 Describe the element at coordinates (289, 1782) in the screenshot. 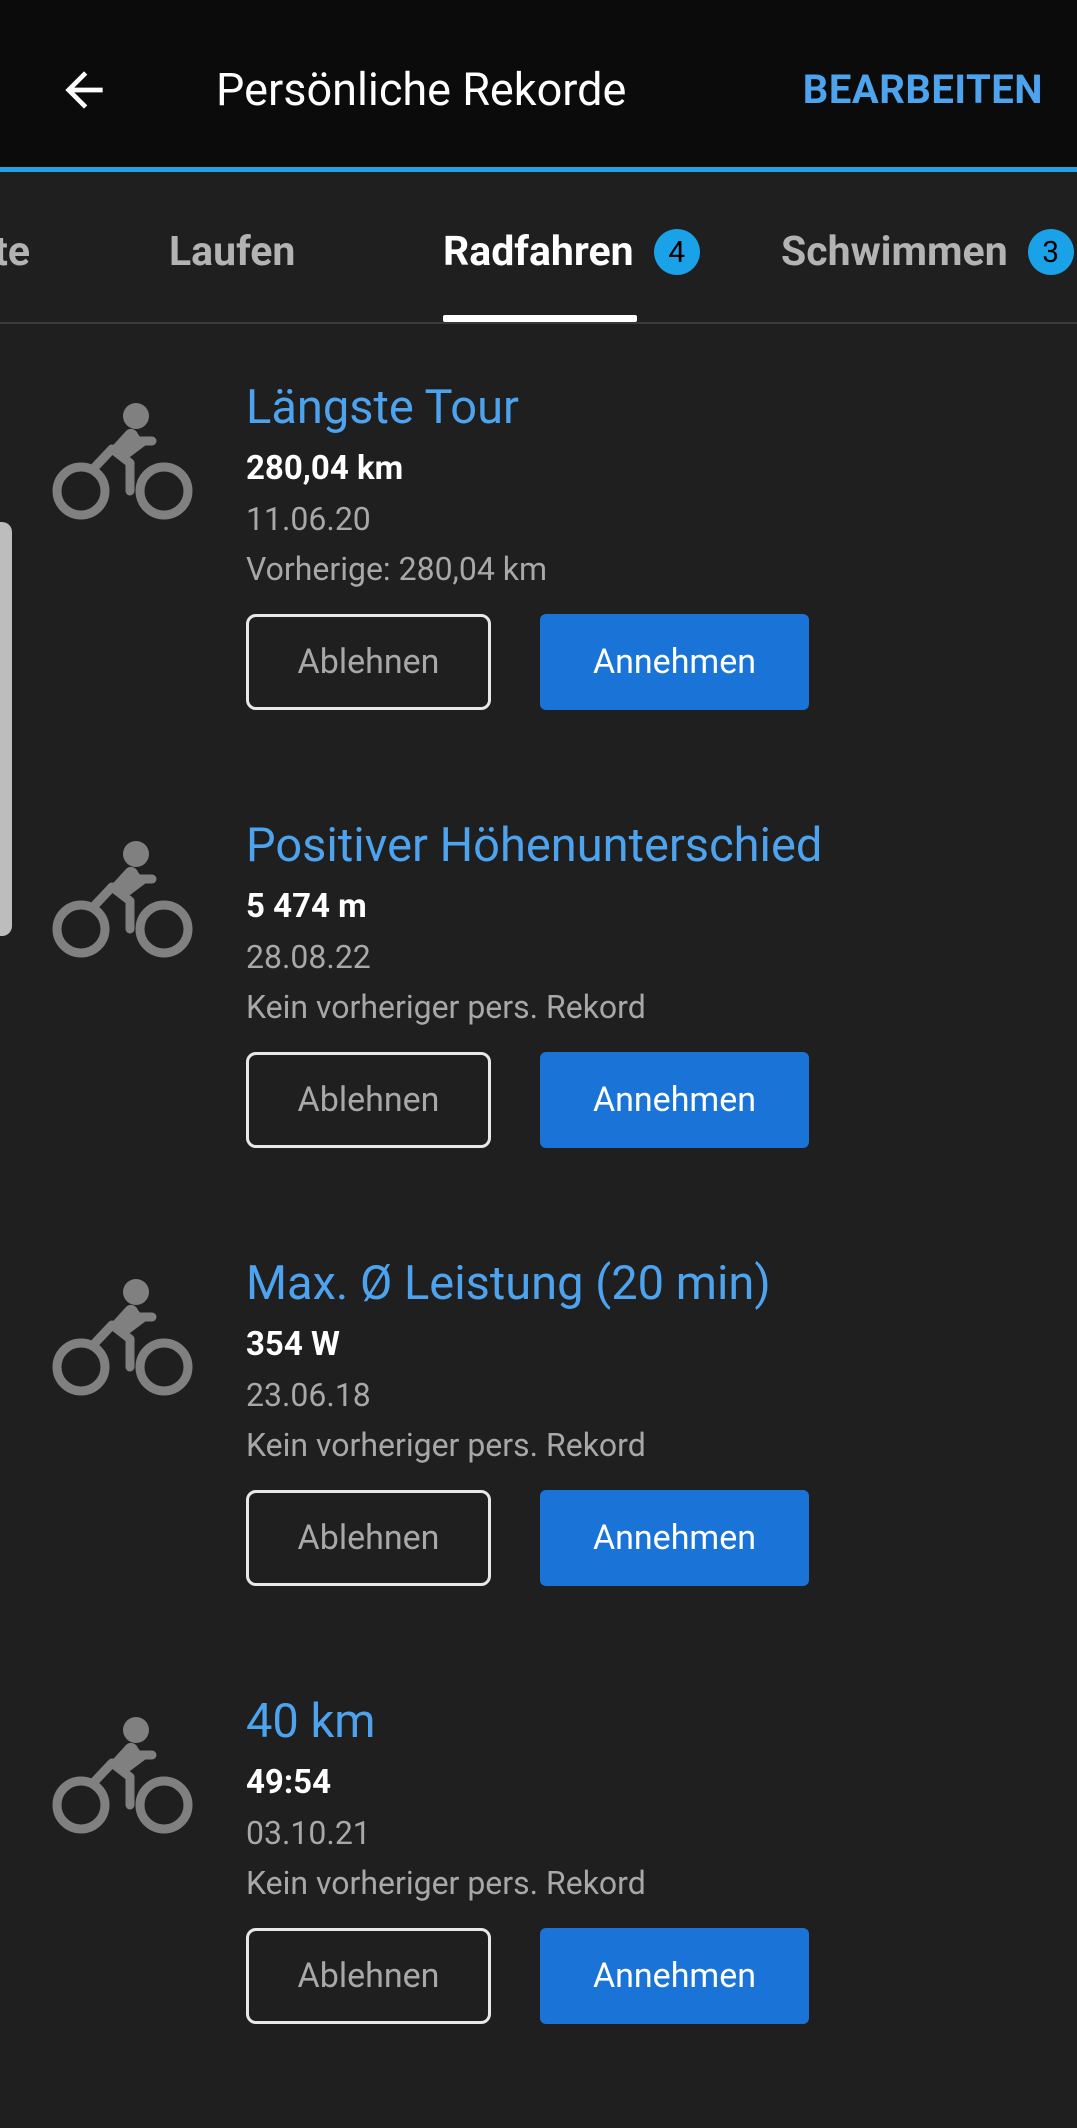

I see `record-value: 49:54` at that location.